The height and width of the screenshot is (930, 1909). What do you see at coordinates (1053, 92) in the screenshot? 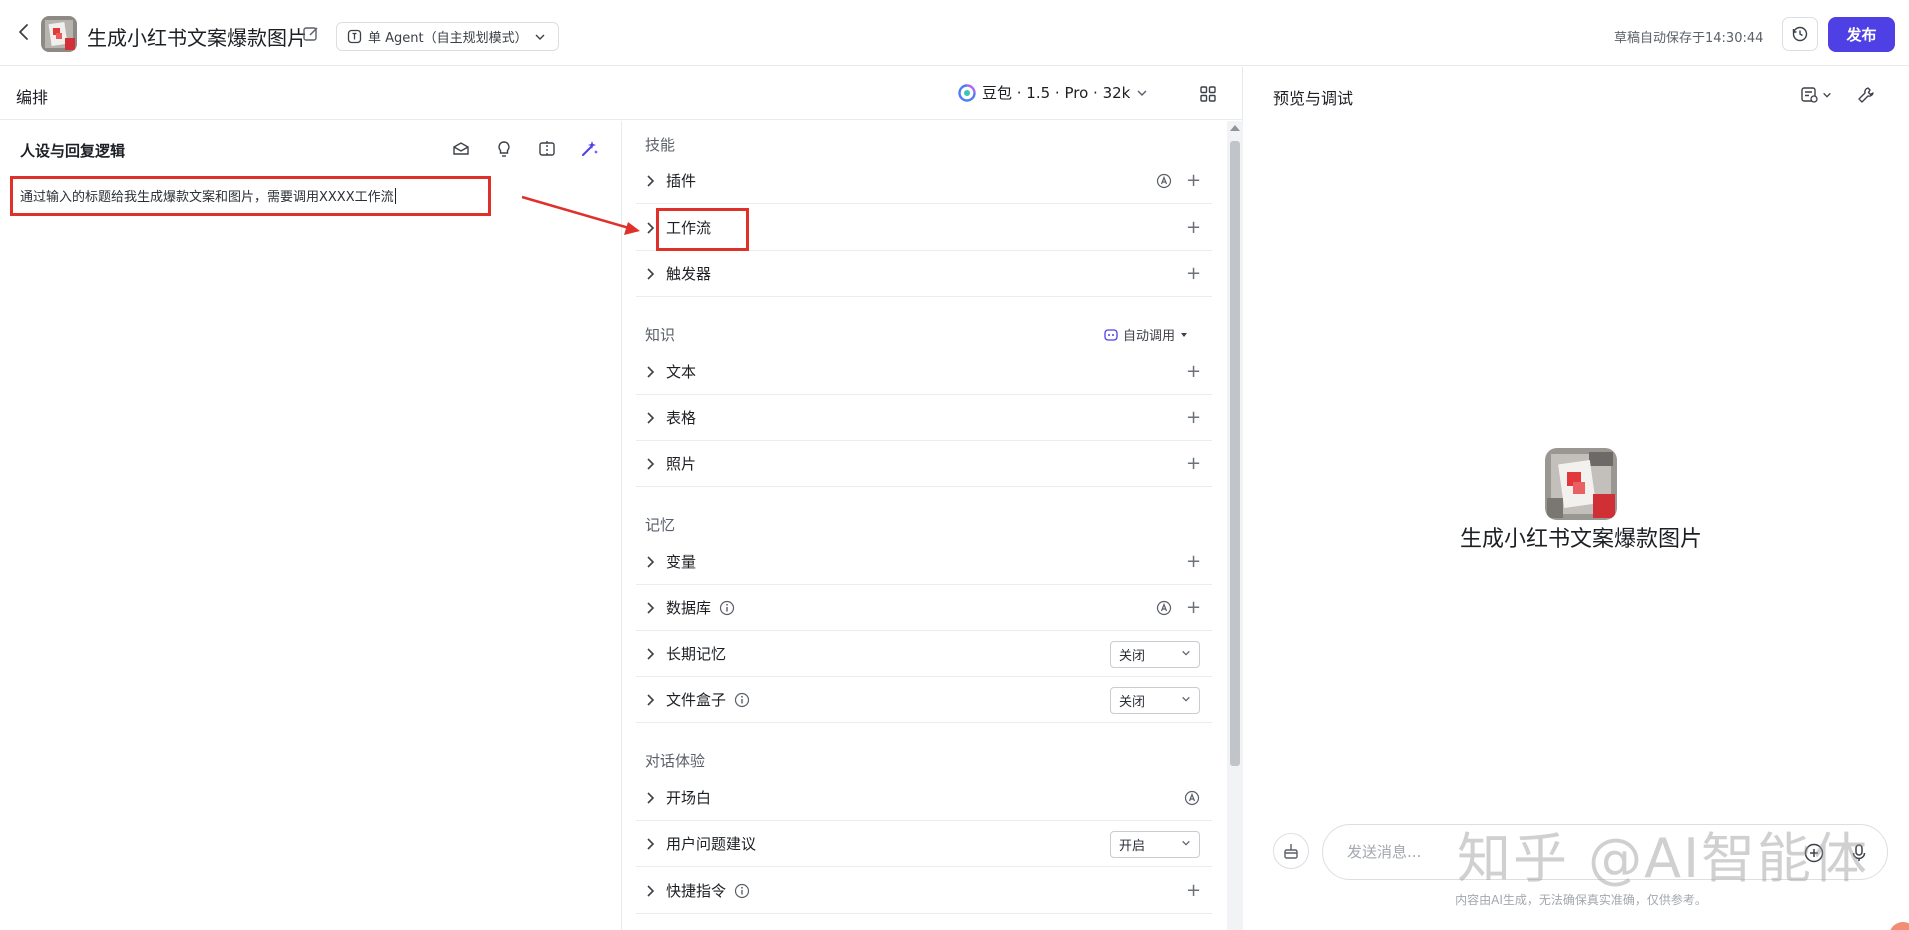
I see `model-selector: 豆包 · 1.5 · Pro · 32k` at bounding box center [1053, 92].